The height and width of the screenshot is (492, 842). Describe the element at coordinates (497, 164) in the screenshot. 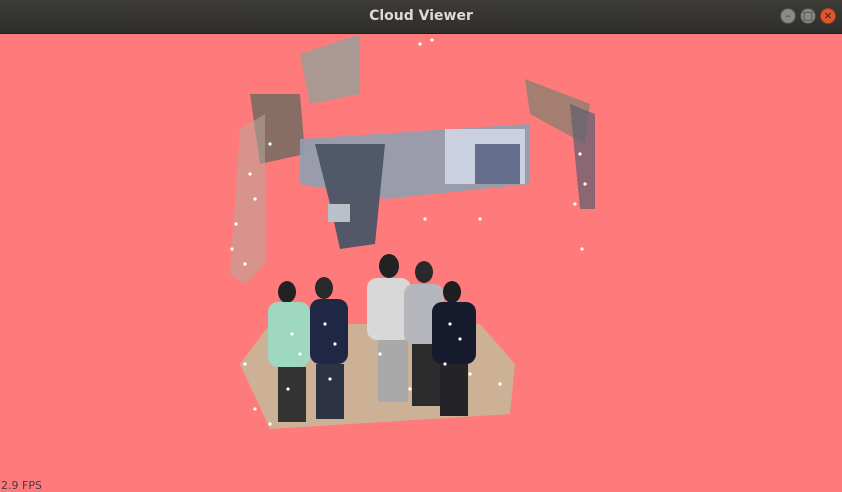

I see `cloud-doorway-dark` at that location.